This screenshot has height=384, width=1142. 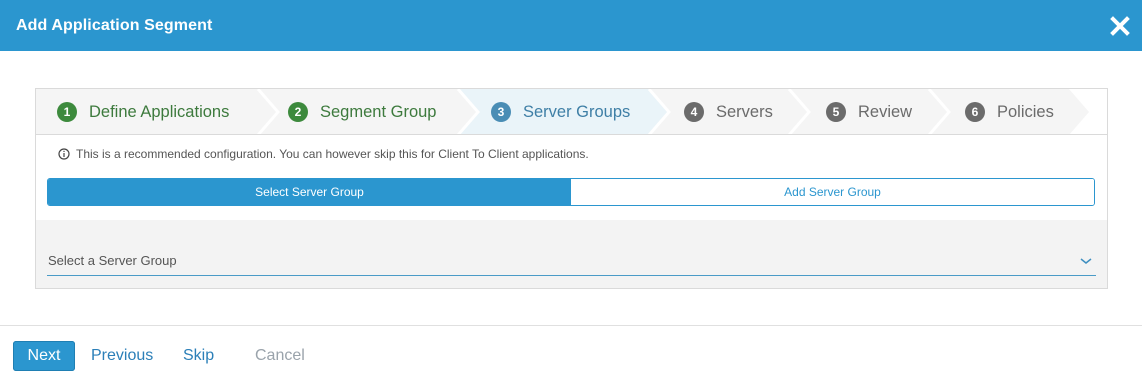 What do you see at coordinates (571, 325) in the screenshot?
I see `footer-divider` at bounding box center [571, 325].